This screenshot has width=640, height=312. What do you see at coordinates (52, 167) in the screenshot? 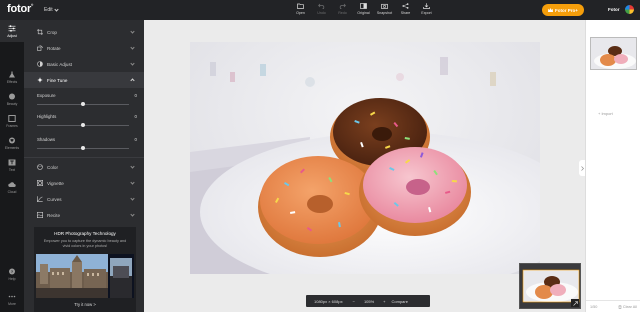
I see `section-label: Color` at bounding box center [52, 167].